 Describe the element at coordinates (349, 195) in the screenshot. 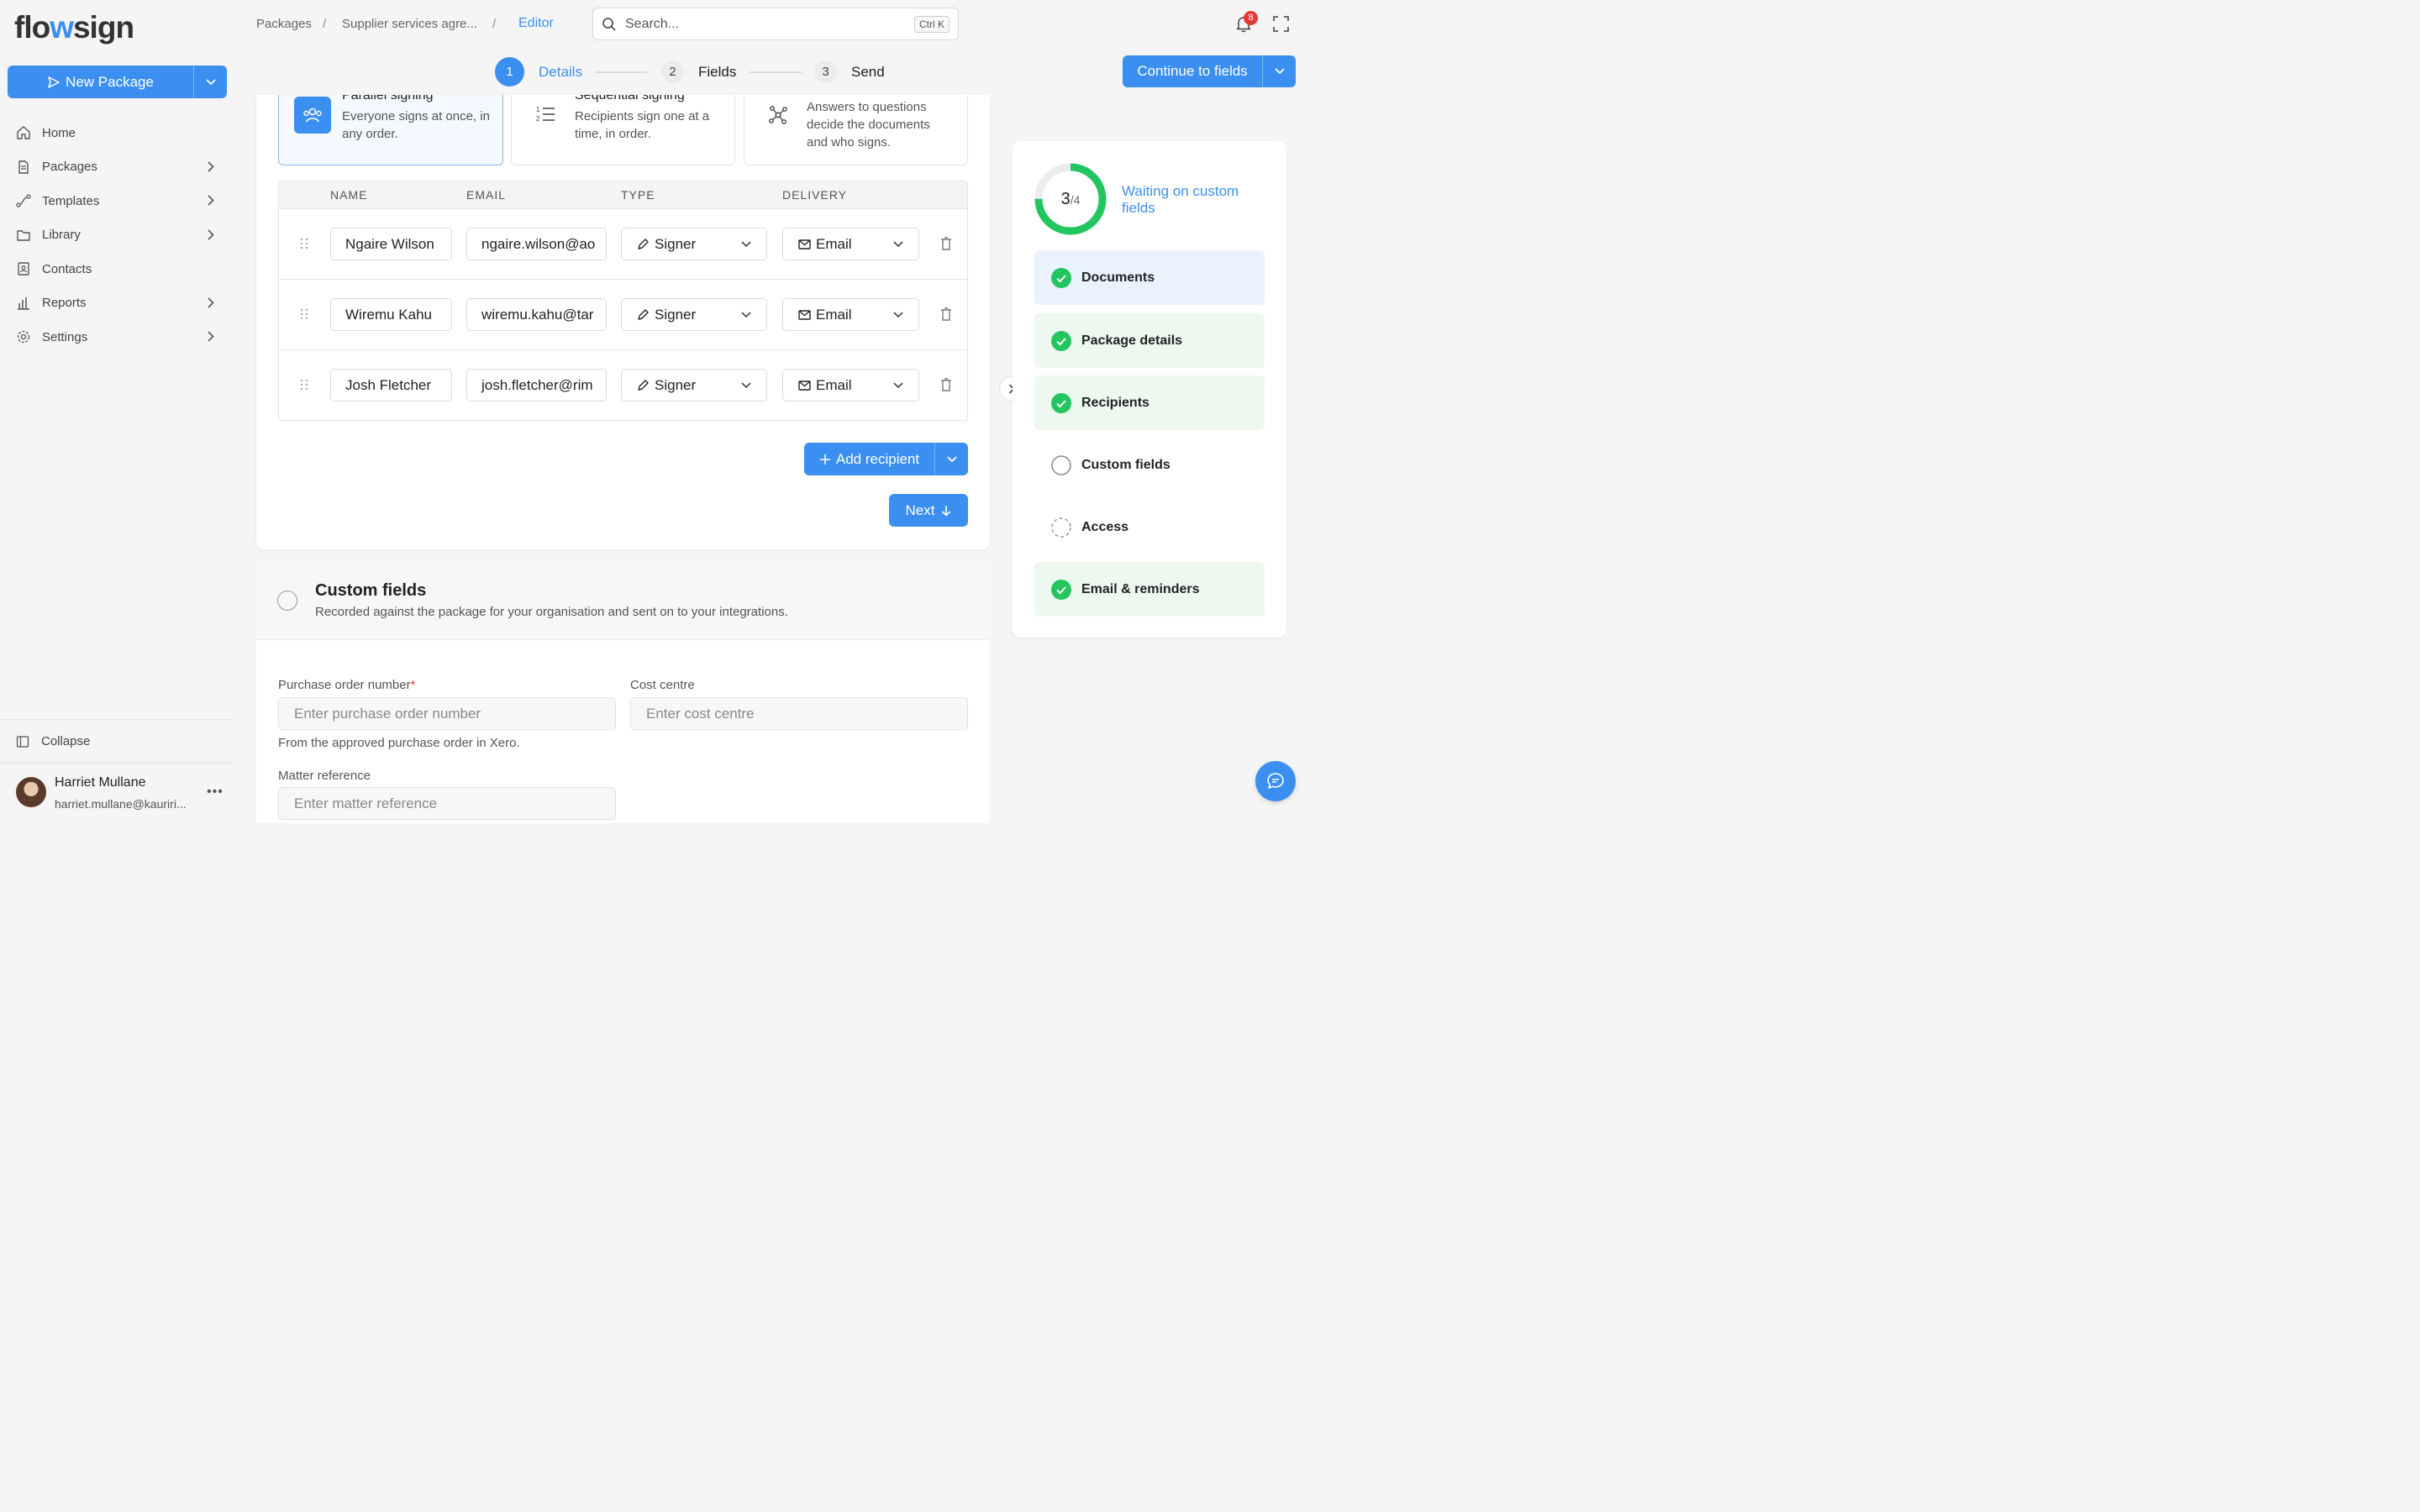

I see `column-header-name: NAME` at that location.